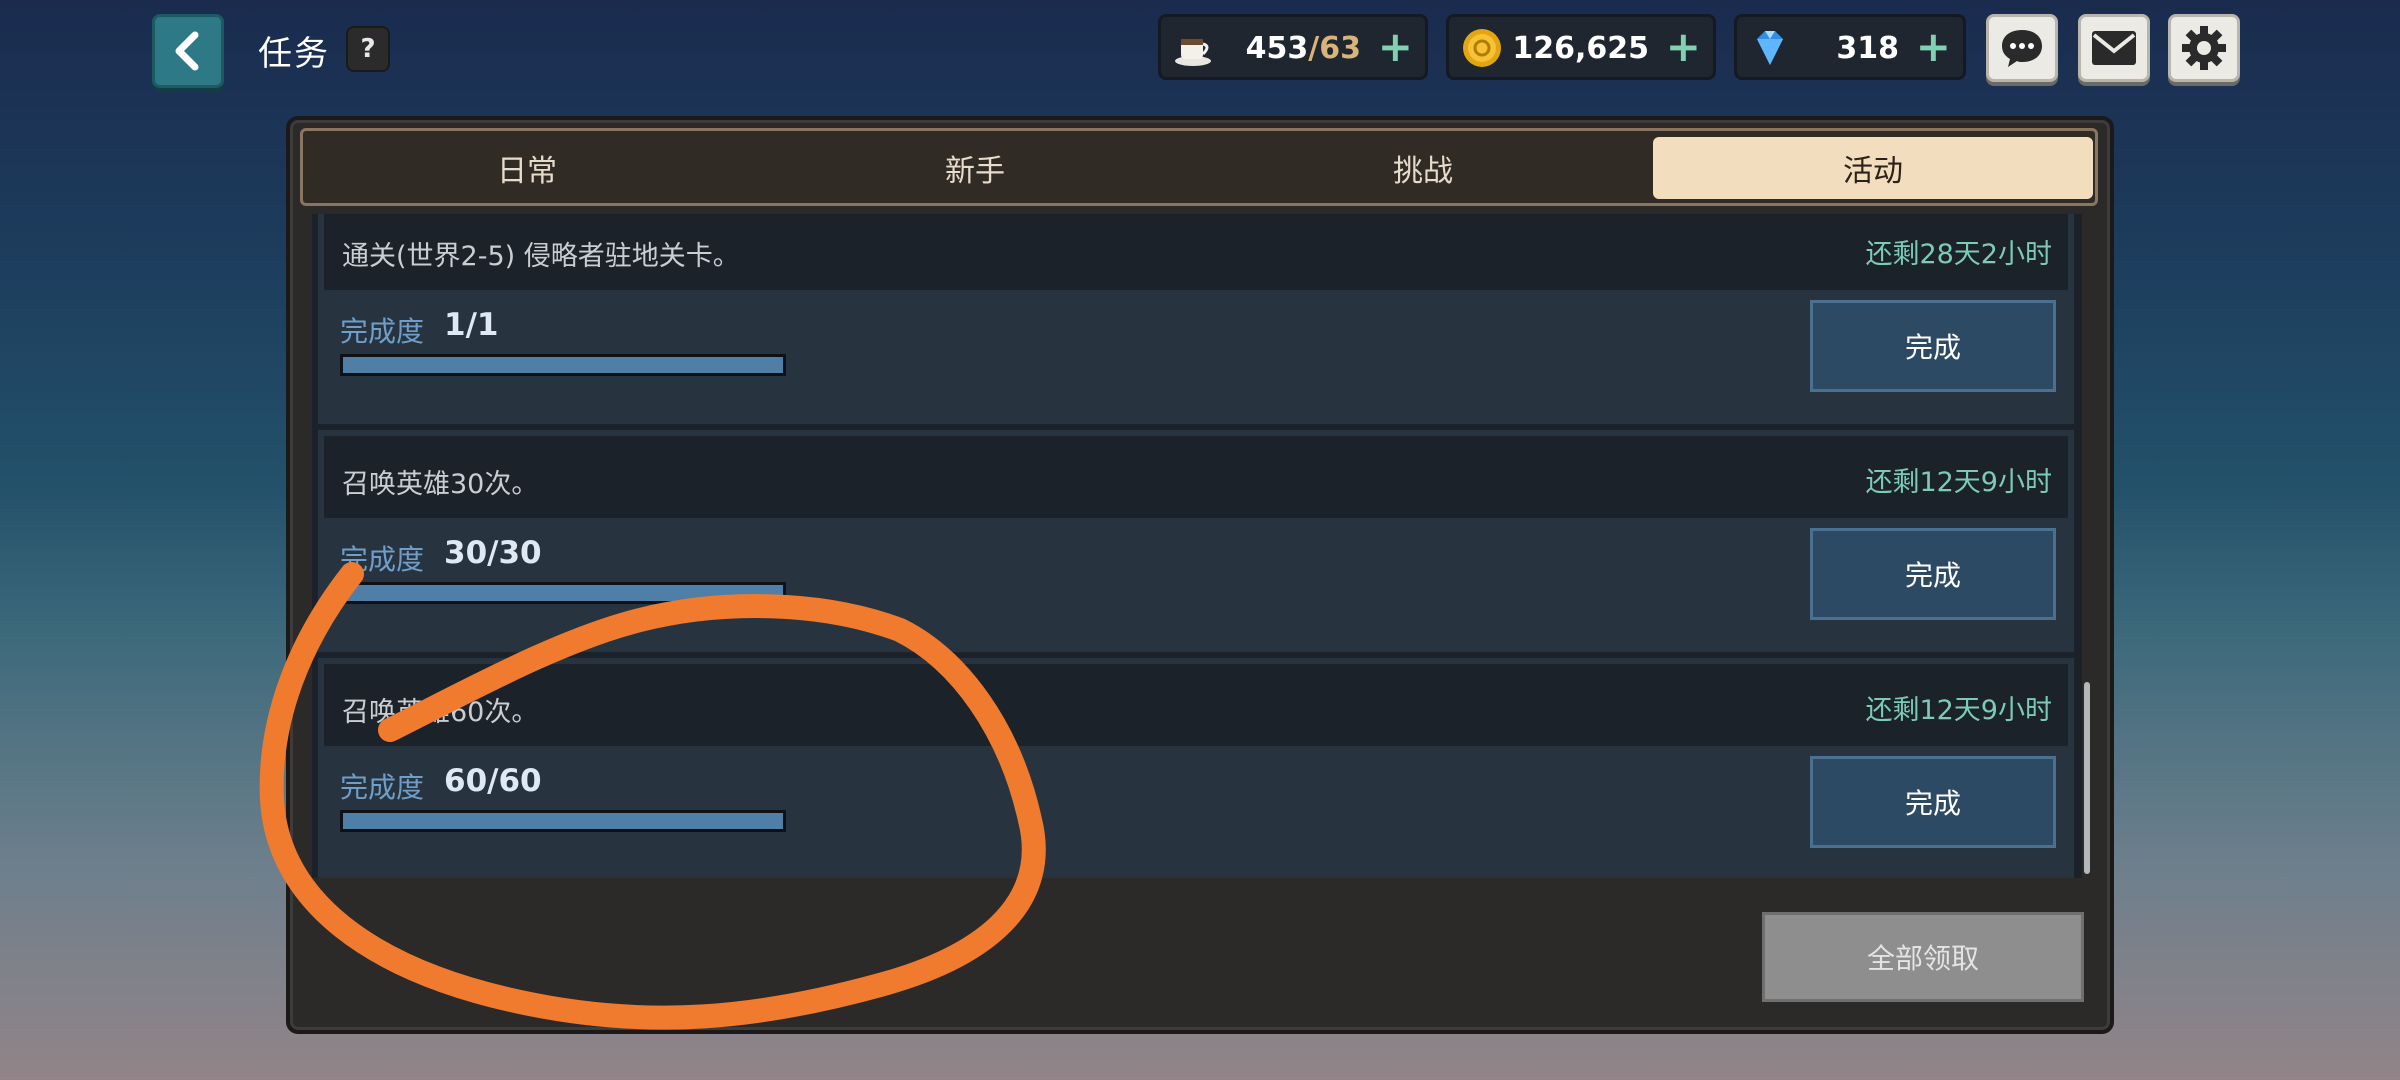 The width and height of the screenshot is (2400, 1080). What do you see at coordinates (1196, 477) in the screenshot?
I see `task-header: 召唤英雄30次。 还剩12天9小时` at bounding box center [1196, 477].